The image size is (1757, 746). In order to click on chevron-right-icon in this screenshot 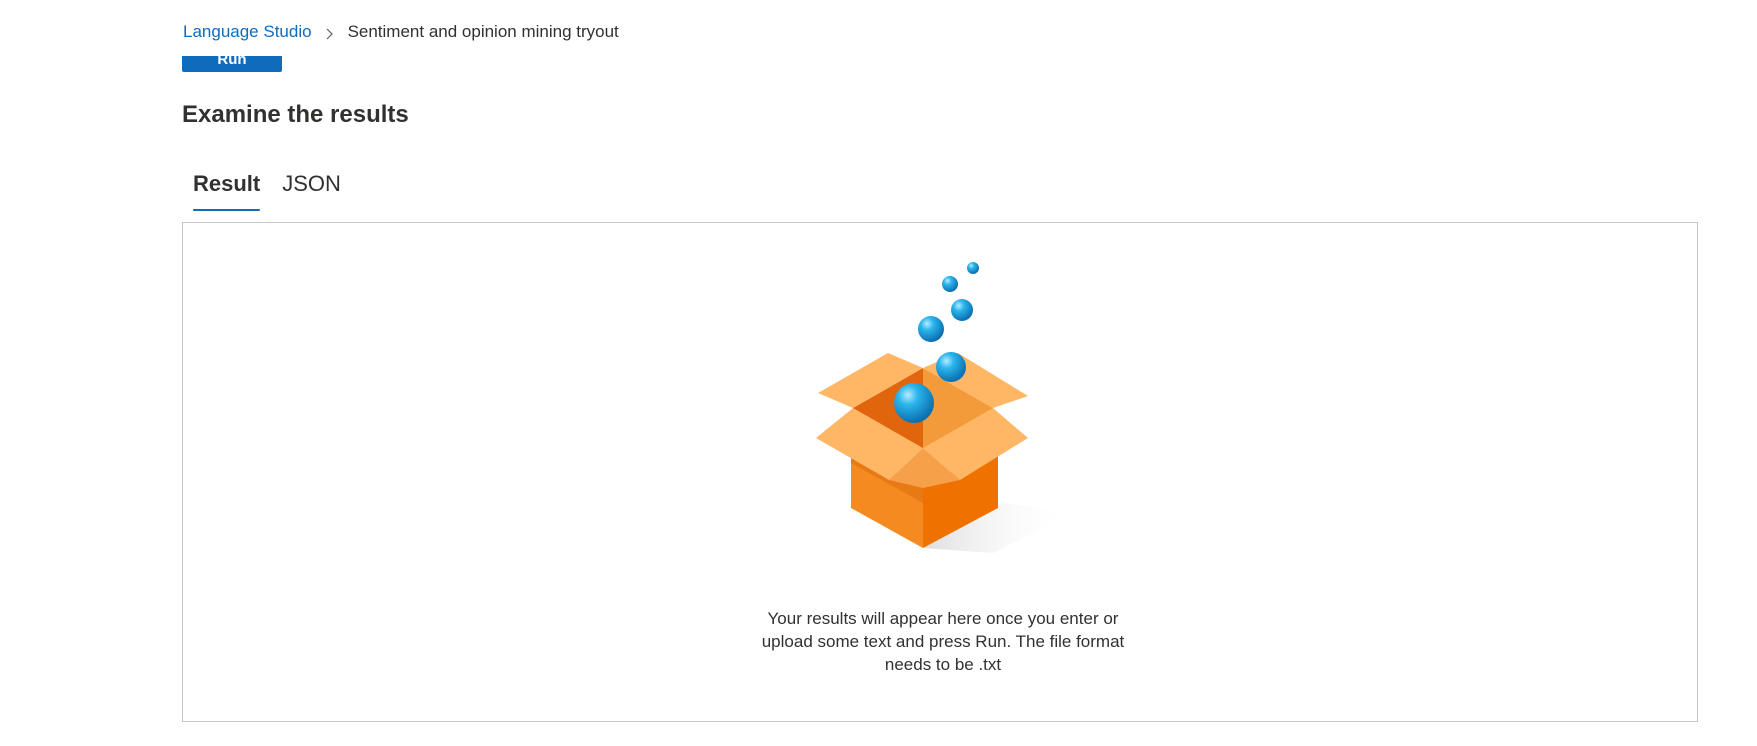, I will do `click(329, 33)`.